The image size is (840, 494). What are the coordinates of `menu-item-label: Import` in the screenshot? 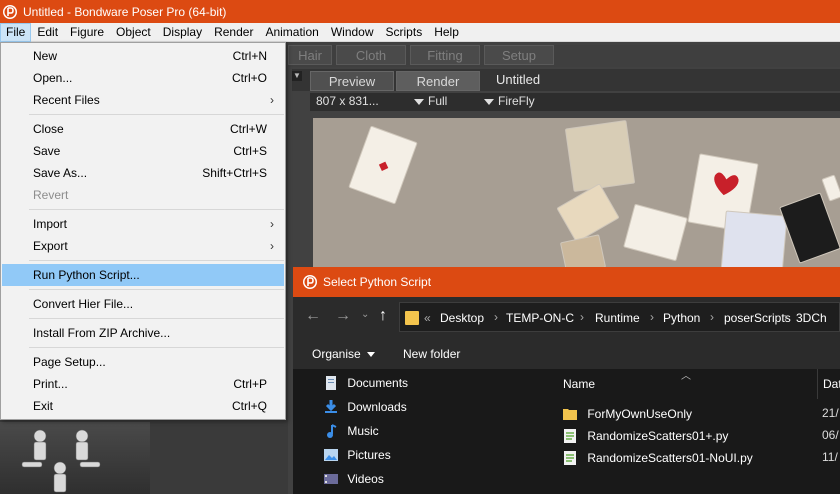 It's located at (50, 224).